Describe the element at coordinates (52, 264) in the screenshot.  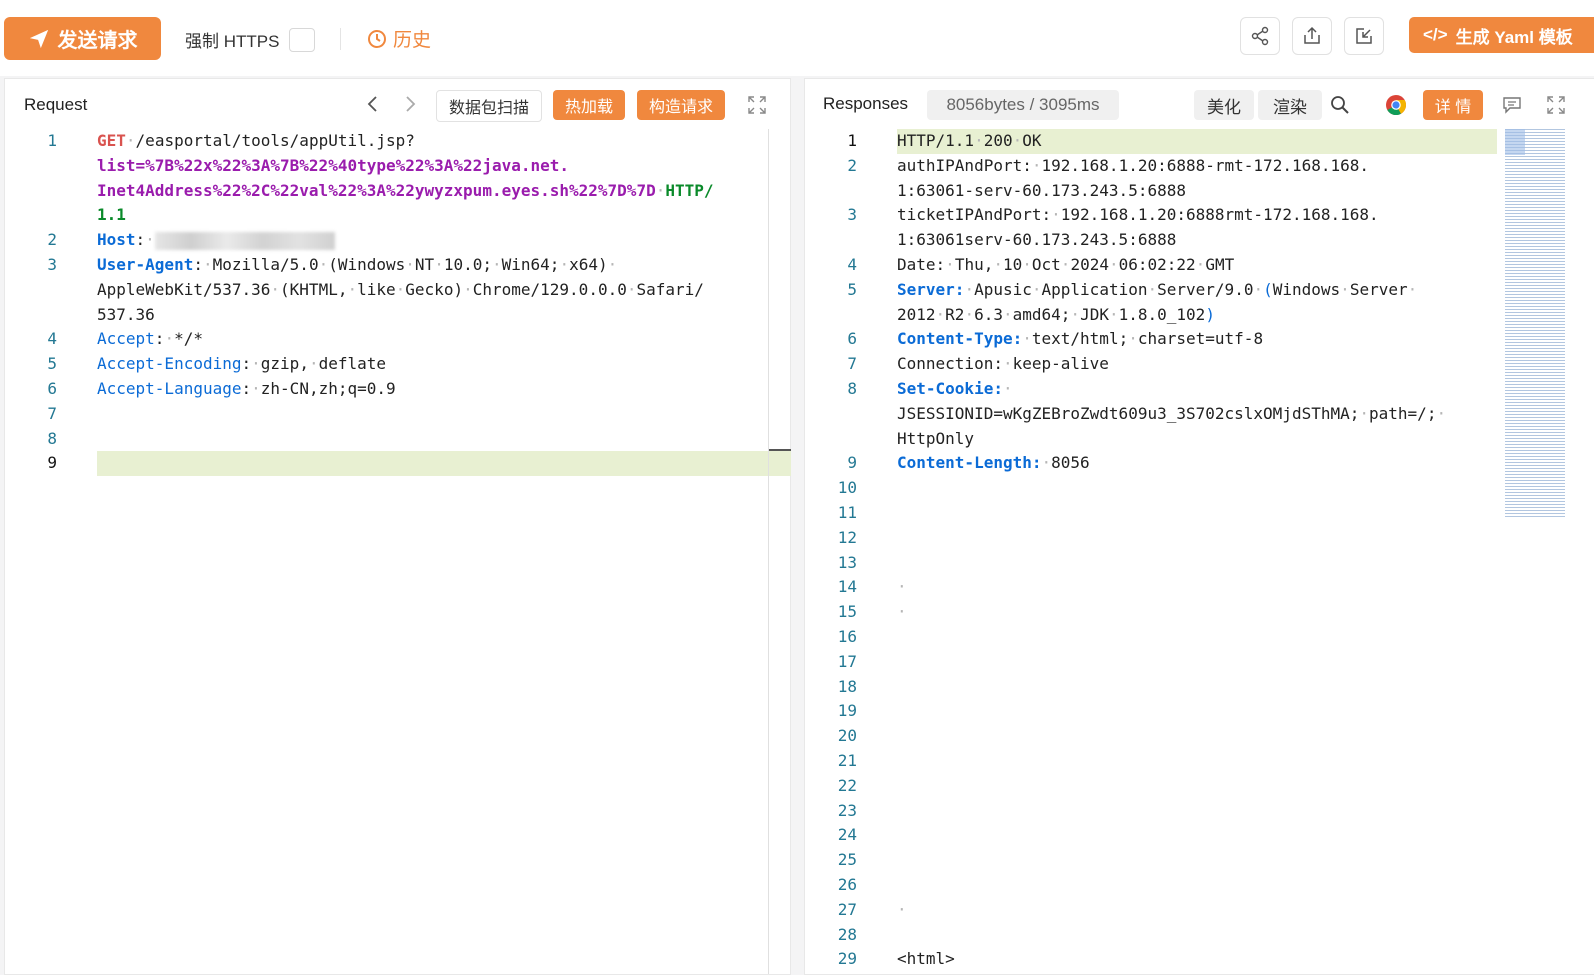
I see `line-number: 3` at that location.